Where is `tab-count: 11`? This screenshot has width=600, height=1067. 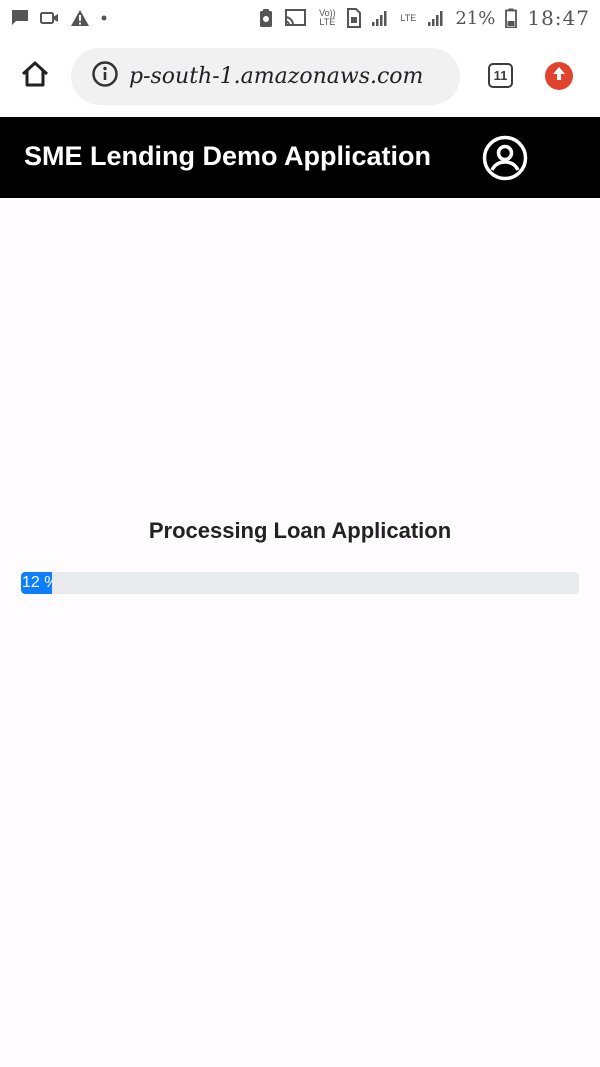
tab-count: 11 is located at coordinates (500, 75).